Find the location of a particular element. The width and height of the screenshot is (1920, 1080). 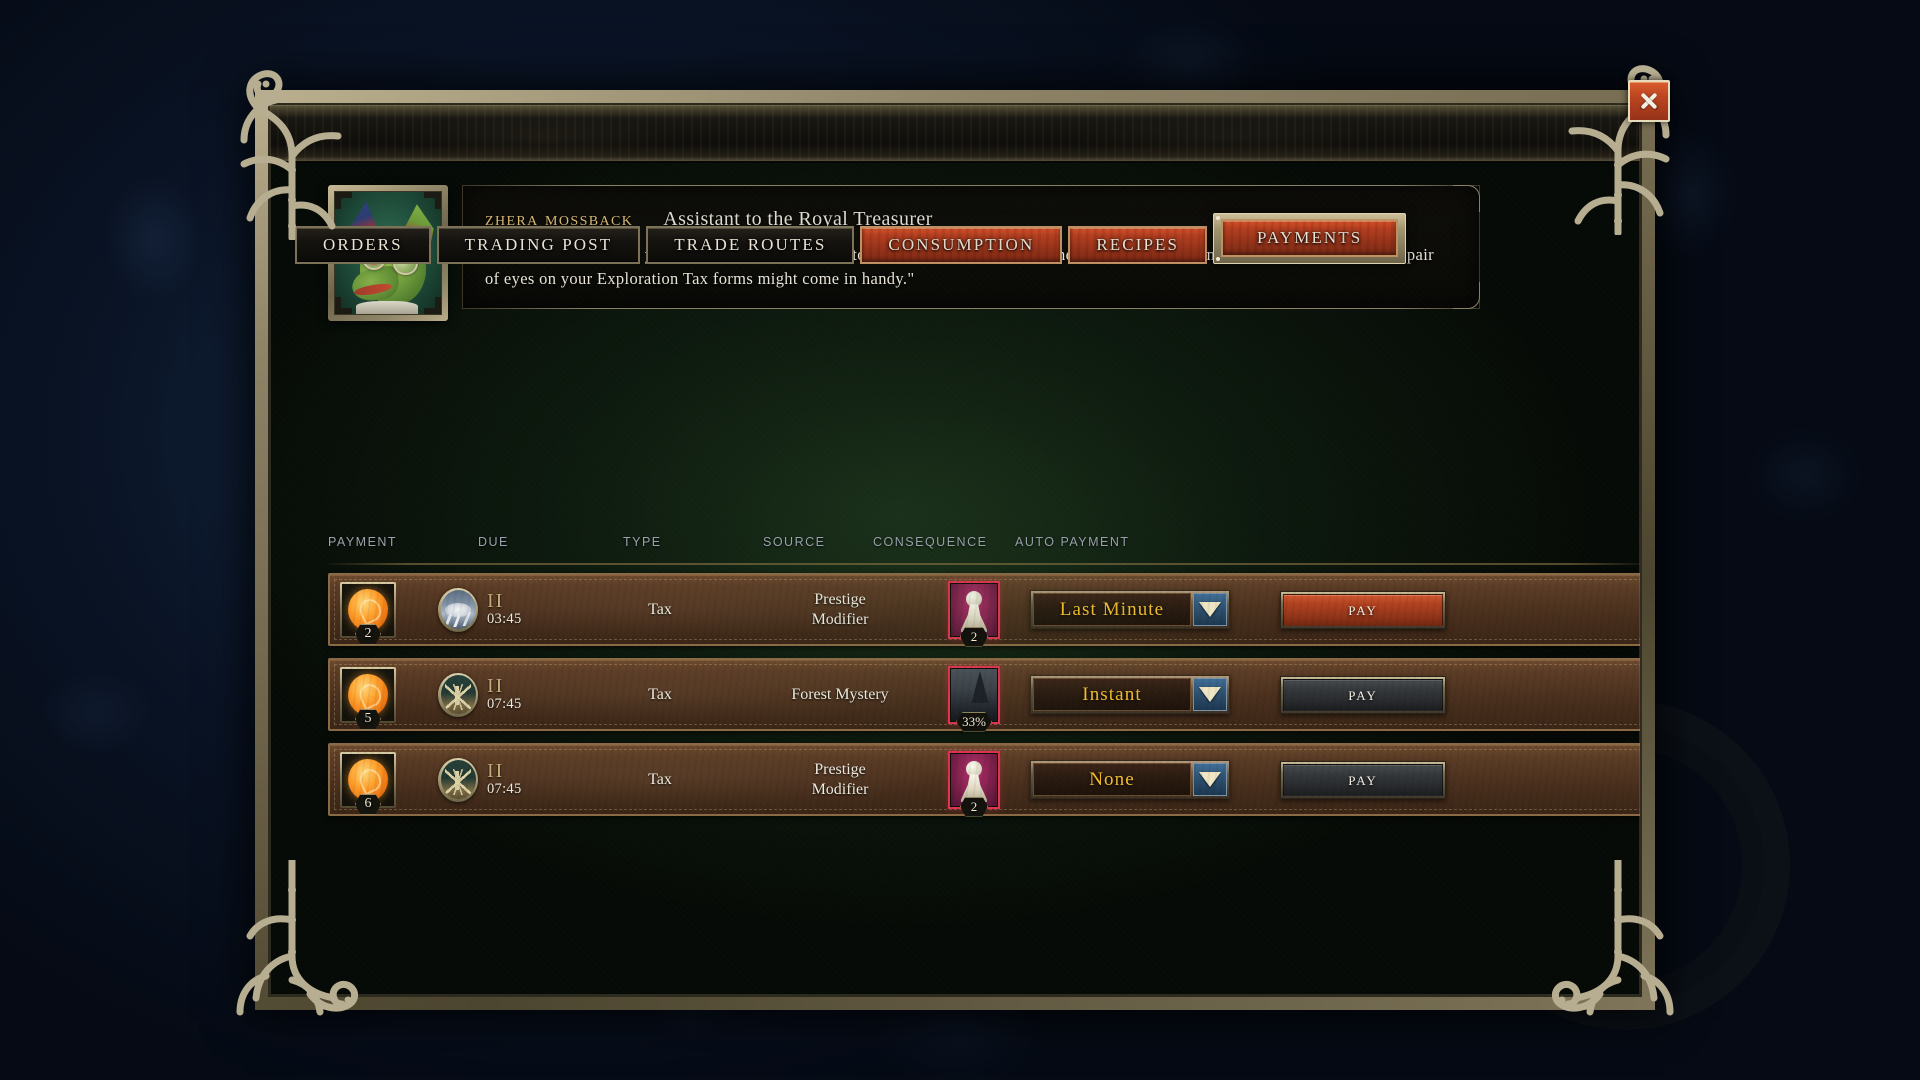

close-icon is located at coordinates (1649, 101).